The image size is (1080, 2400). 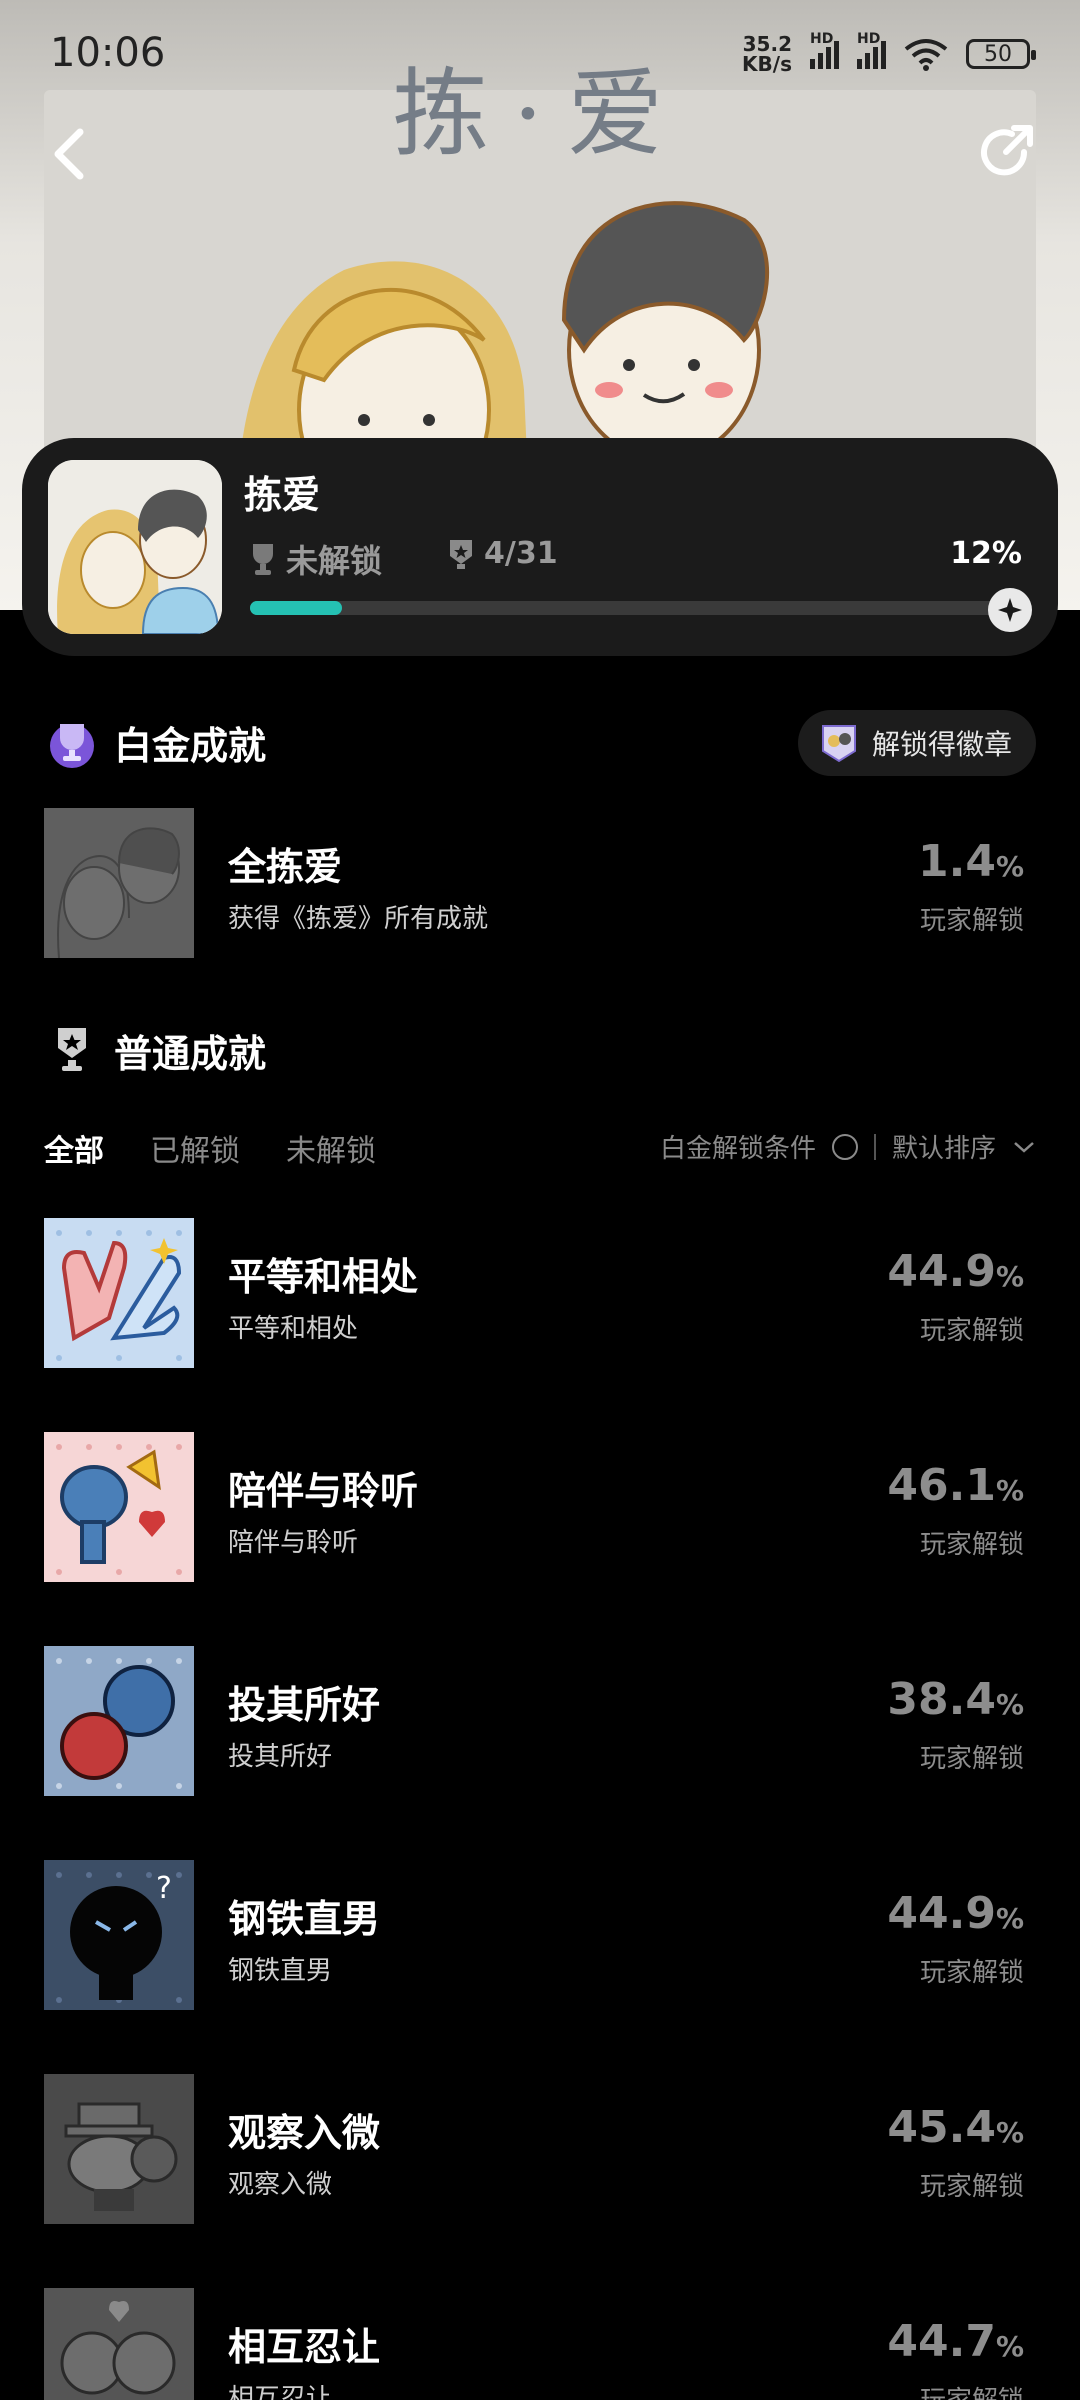 I want to click on radio-circle-icon, so click(x=844, y=1146).